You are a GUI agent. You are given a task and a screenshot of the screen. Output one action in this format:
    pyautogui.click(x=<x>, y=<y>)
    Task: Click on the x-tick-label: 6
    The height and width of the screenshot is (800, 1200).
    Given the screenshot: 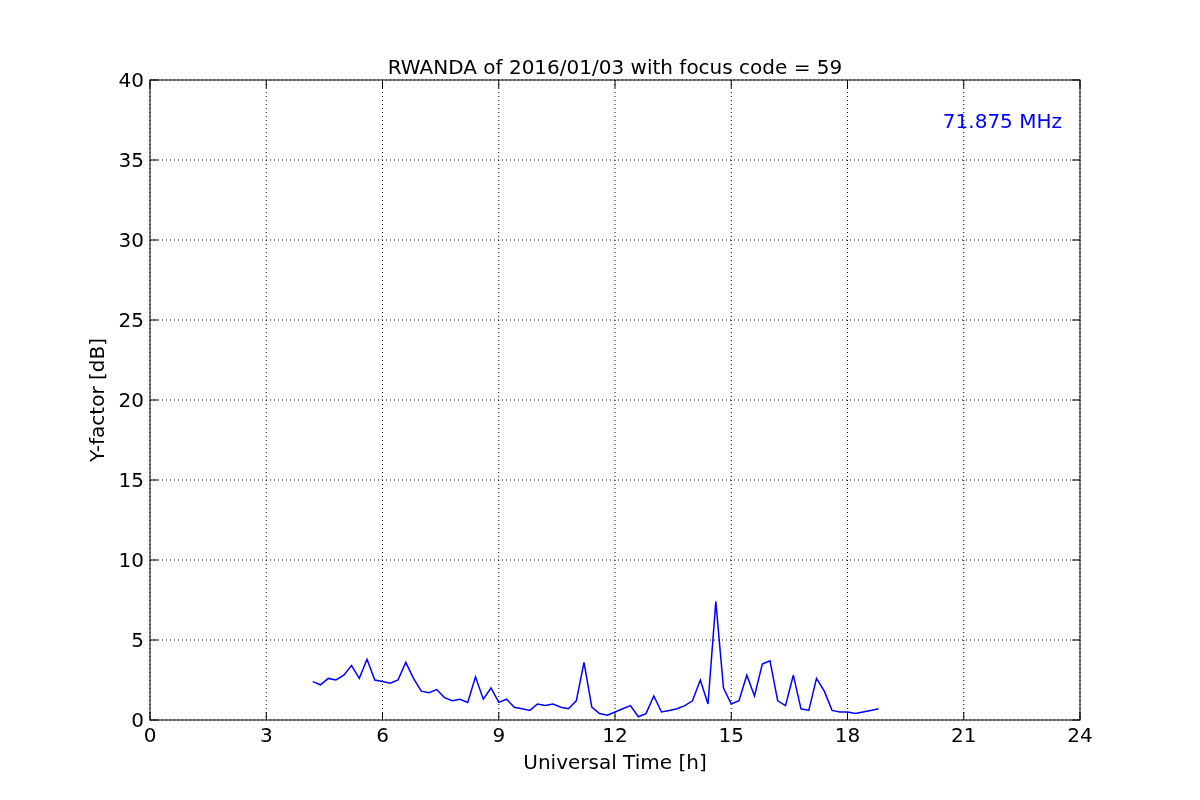 What is the action you would take?
    pyautogui.click(x=382, y=735)
    